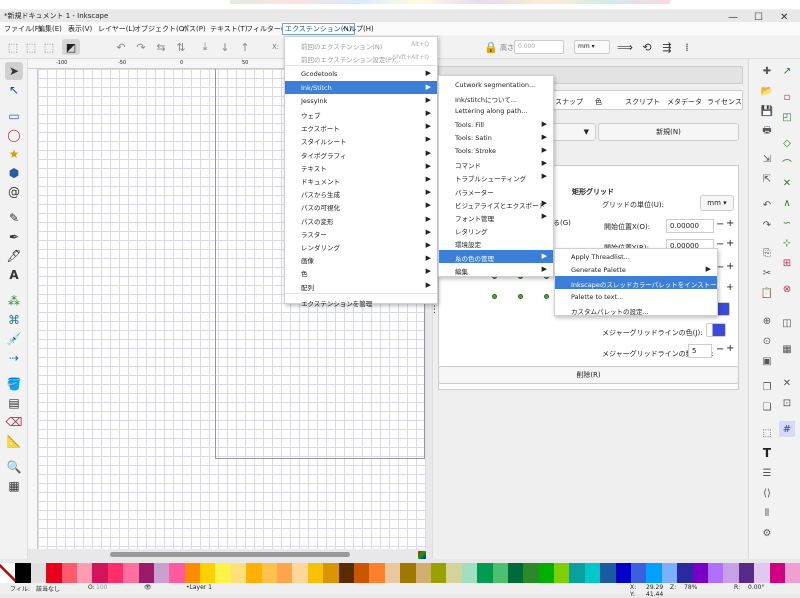 This screenshot has height=598, width=800. Describe the element at coordinates (767, 513) in the screenshot. I see `align-icon: ⫴` at that location.